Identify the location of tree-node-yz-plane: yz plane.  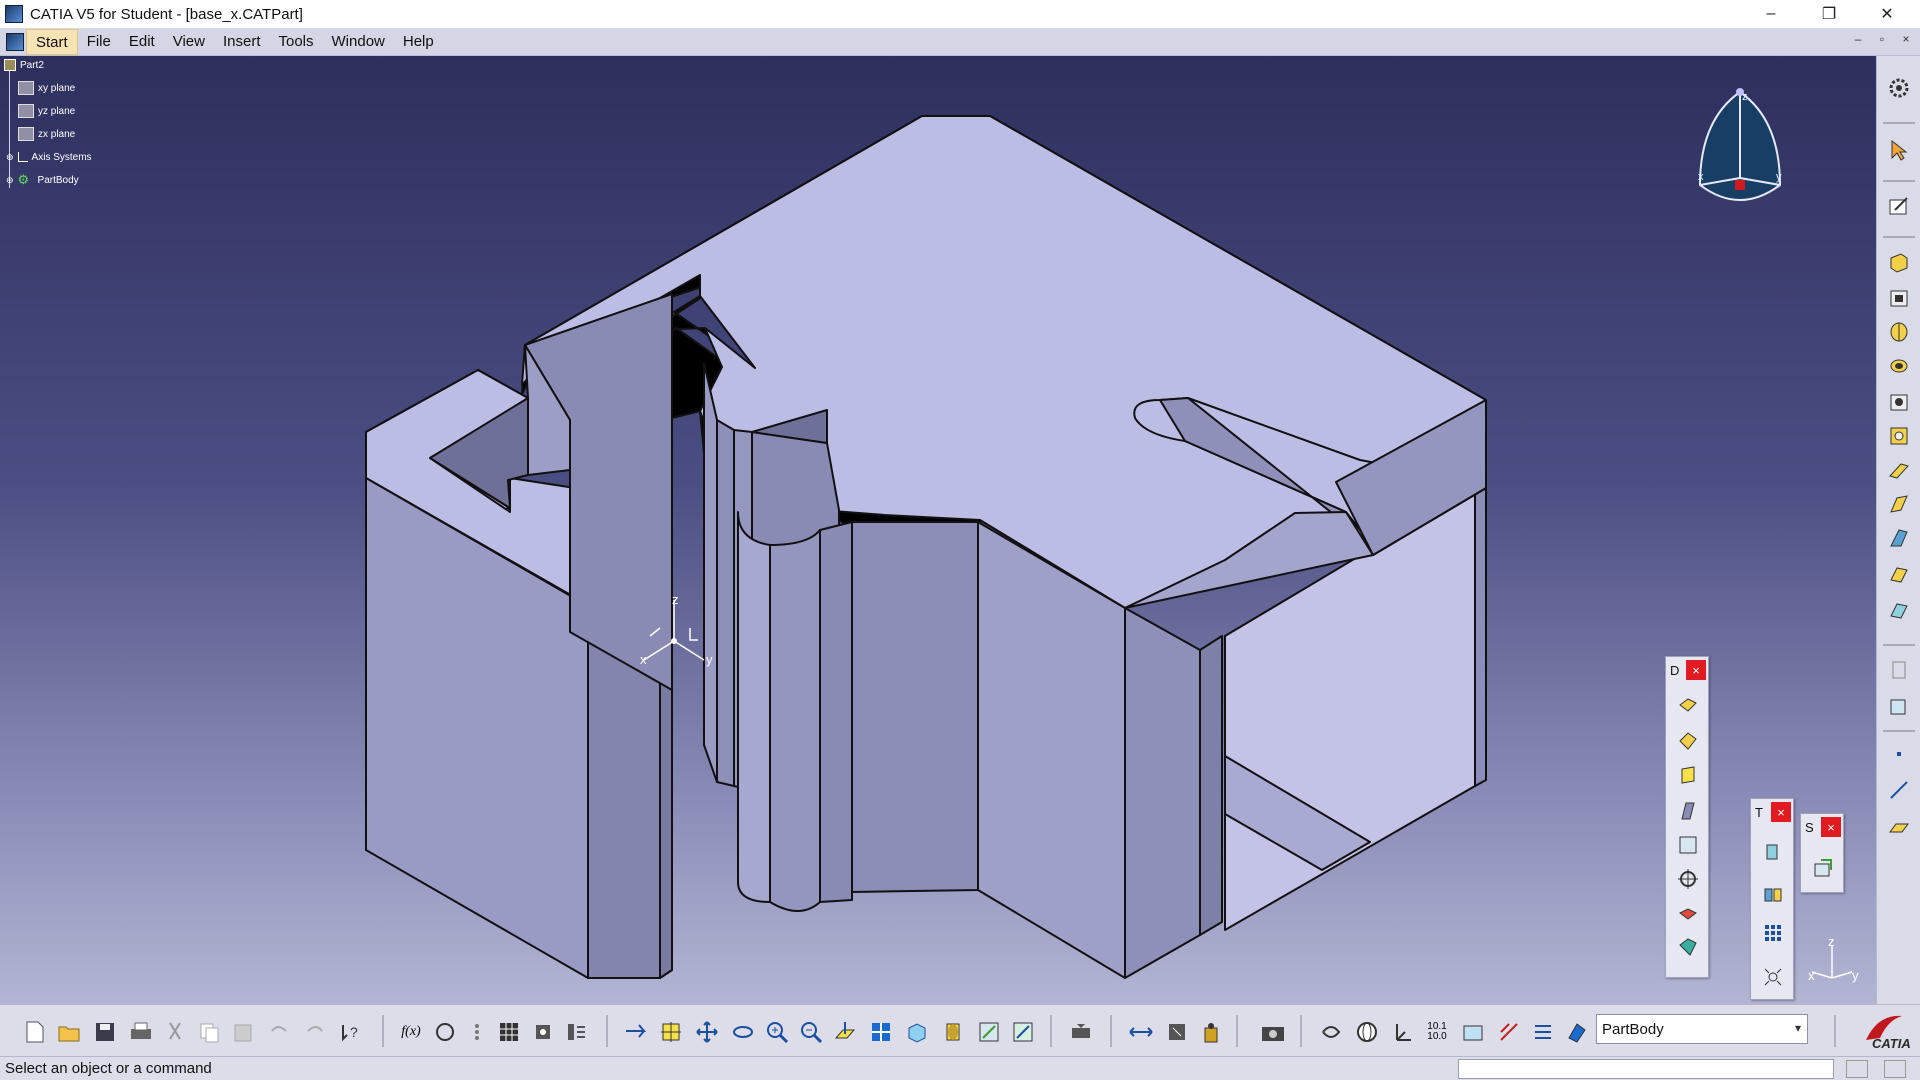
(46, 111).